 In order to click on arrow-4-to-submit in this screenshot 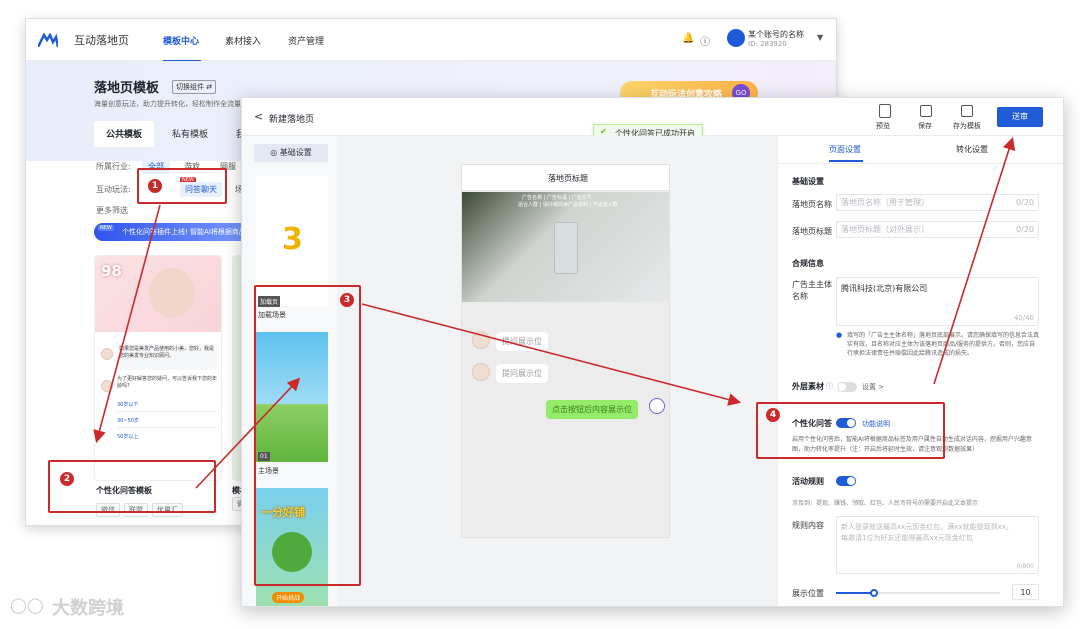, I will do `click(974, 260)`.